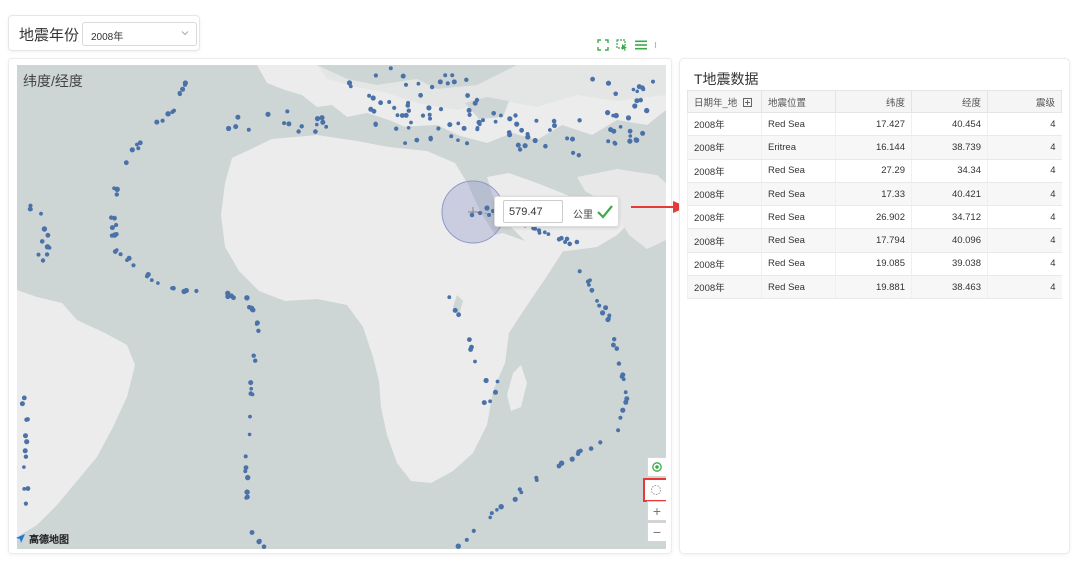  Describe the element at coordinates (873, 101) in the screenshot. I see `column-header-latitude: 纬度` at that location.